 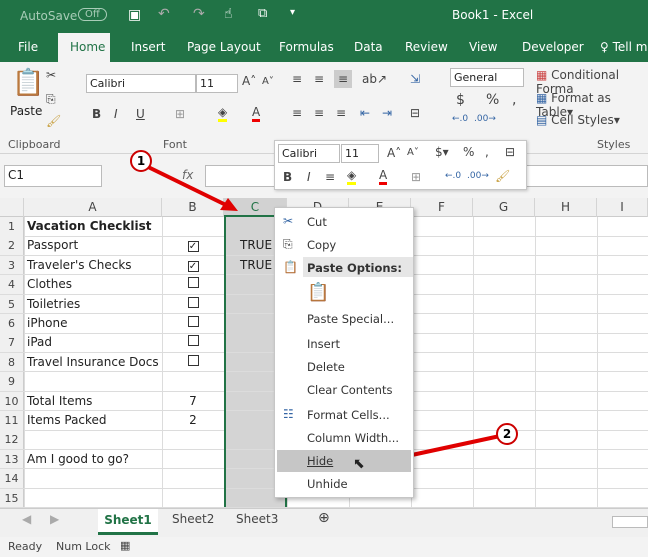 I want to click on mini-percent-icon: %, so click(x=468, y=152).